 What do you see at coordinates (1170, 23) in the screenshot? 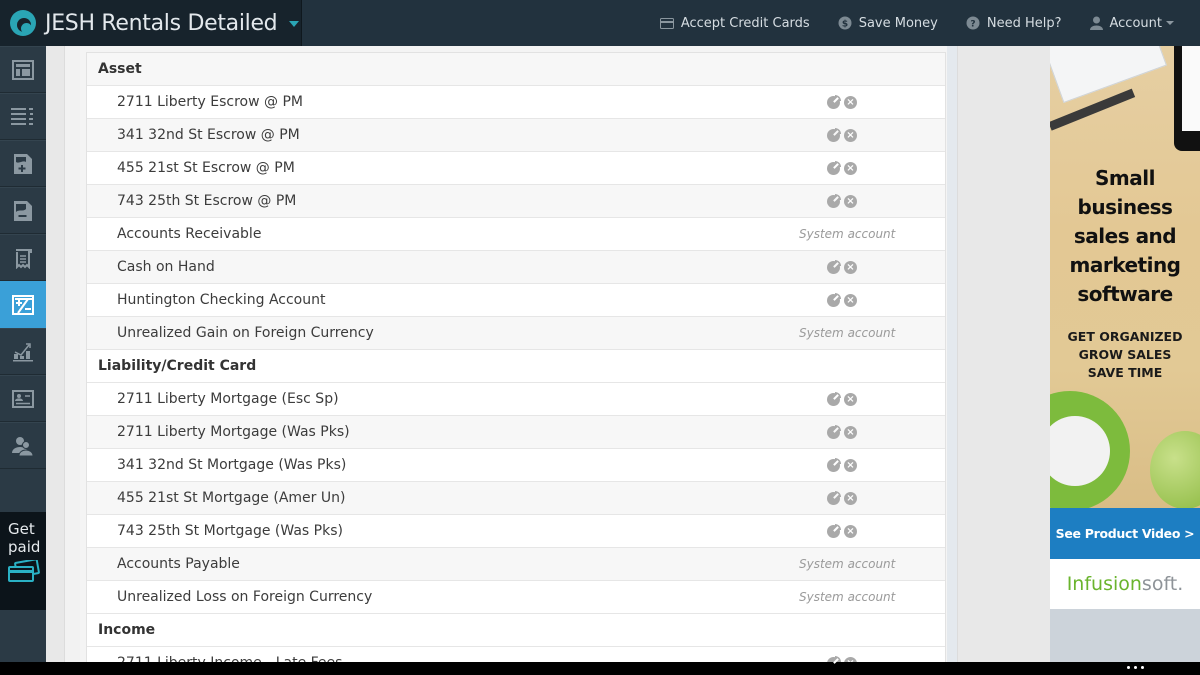
I see `caret-down-icon` at bounding box center [1170, 23].